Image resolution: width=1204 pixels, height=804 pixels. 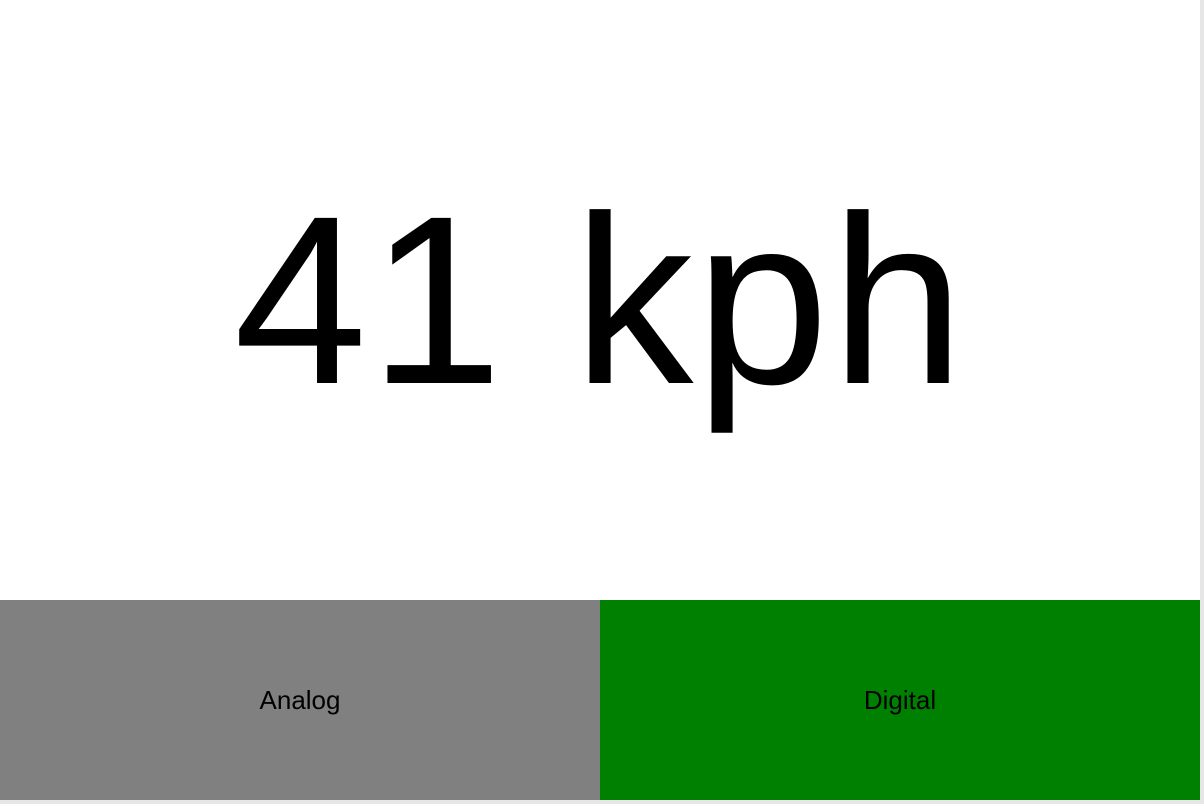 I want to click on digital-mode-label: Digital, so click(x=900, y=699).